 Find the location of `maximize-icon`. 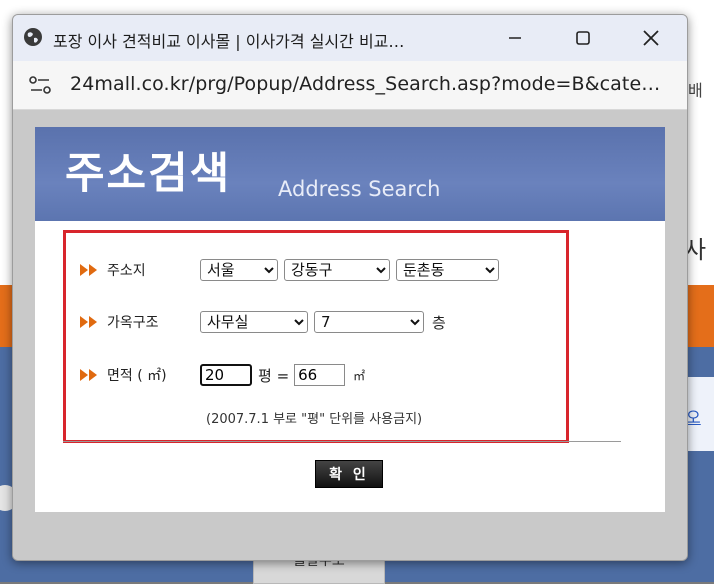

maximize-icon is located at coordinates (583, 38).